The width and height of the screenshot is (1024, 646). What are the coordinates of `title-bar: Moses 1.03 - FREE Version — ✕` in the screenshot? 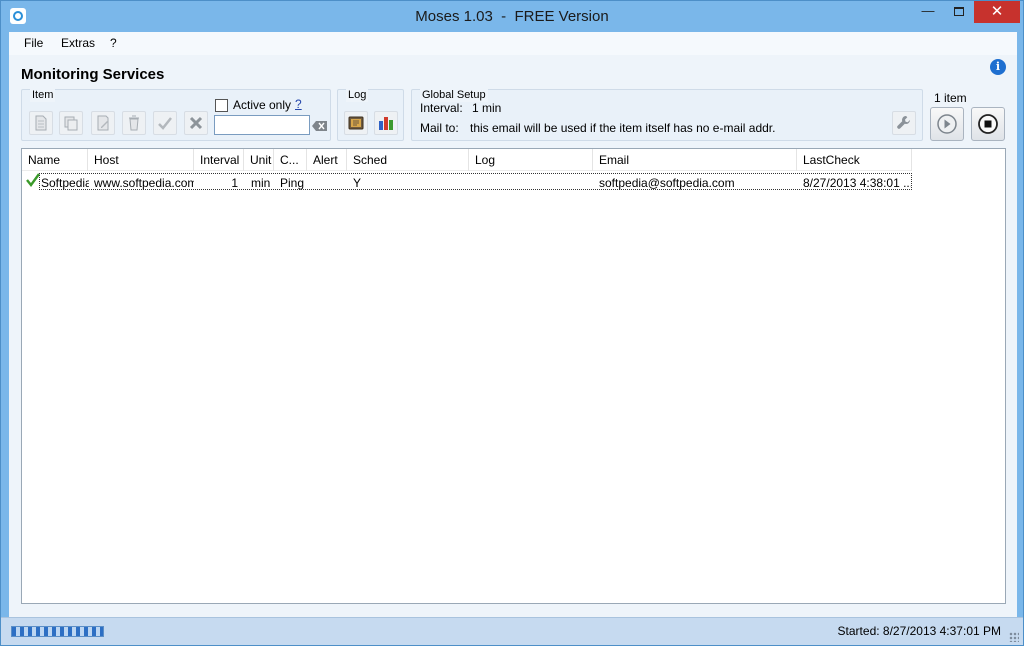 It's located at (512, 16).